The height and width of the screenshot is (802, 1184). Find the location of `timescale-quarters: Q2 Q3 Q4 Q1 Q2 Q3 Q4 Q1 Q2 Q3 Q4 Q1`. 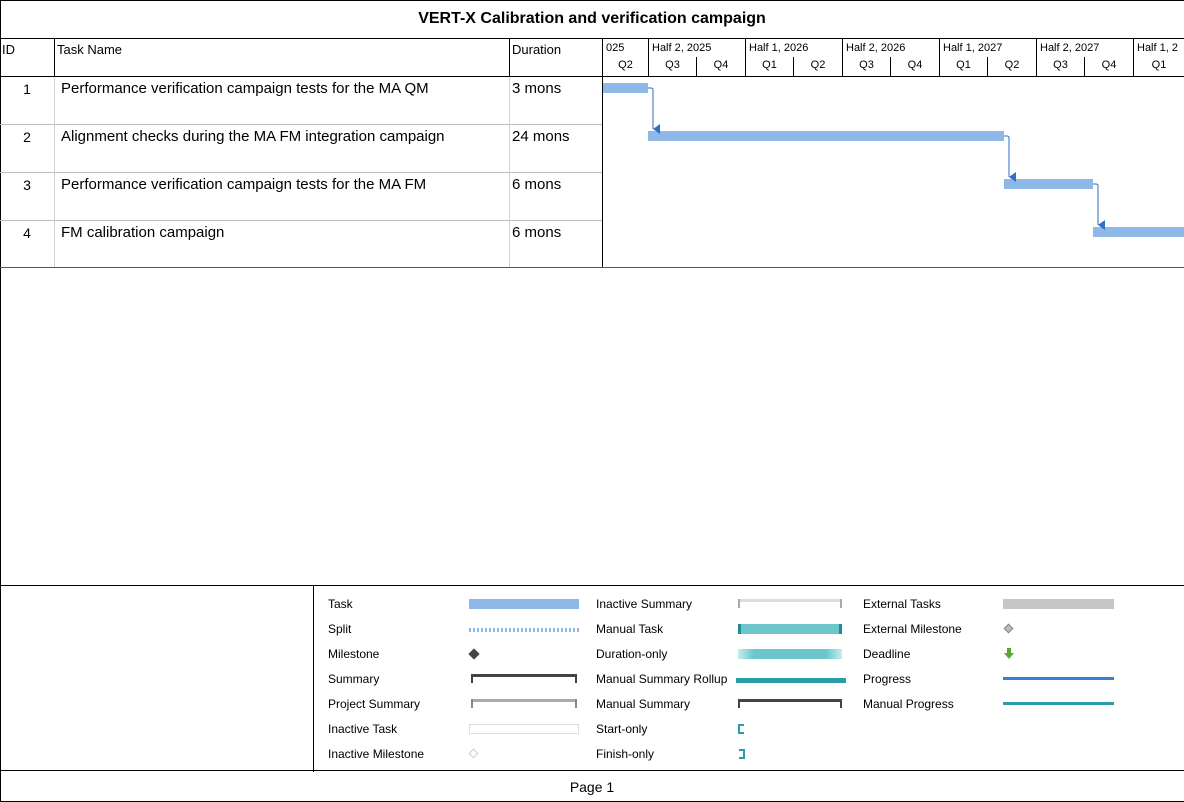

timescale-quarters: Q2 Q3 Q4 Q1 Q2 Q3 Q4 Q1 Q2 Q3 Q4 Q1 is located at coordinates (893, 67).